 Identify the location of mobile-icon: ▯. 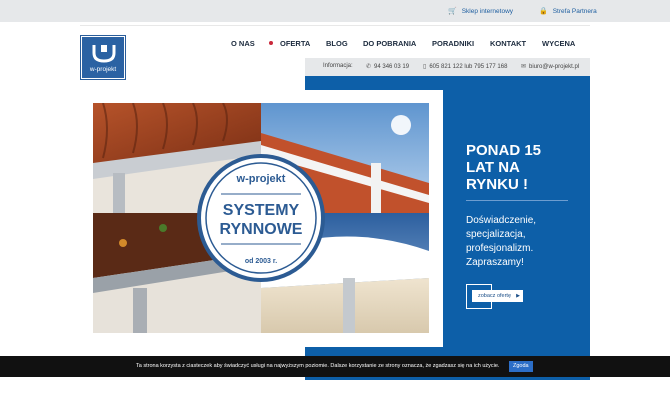
(425, 67).